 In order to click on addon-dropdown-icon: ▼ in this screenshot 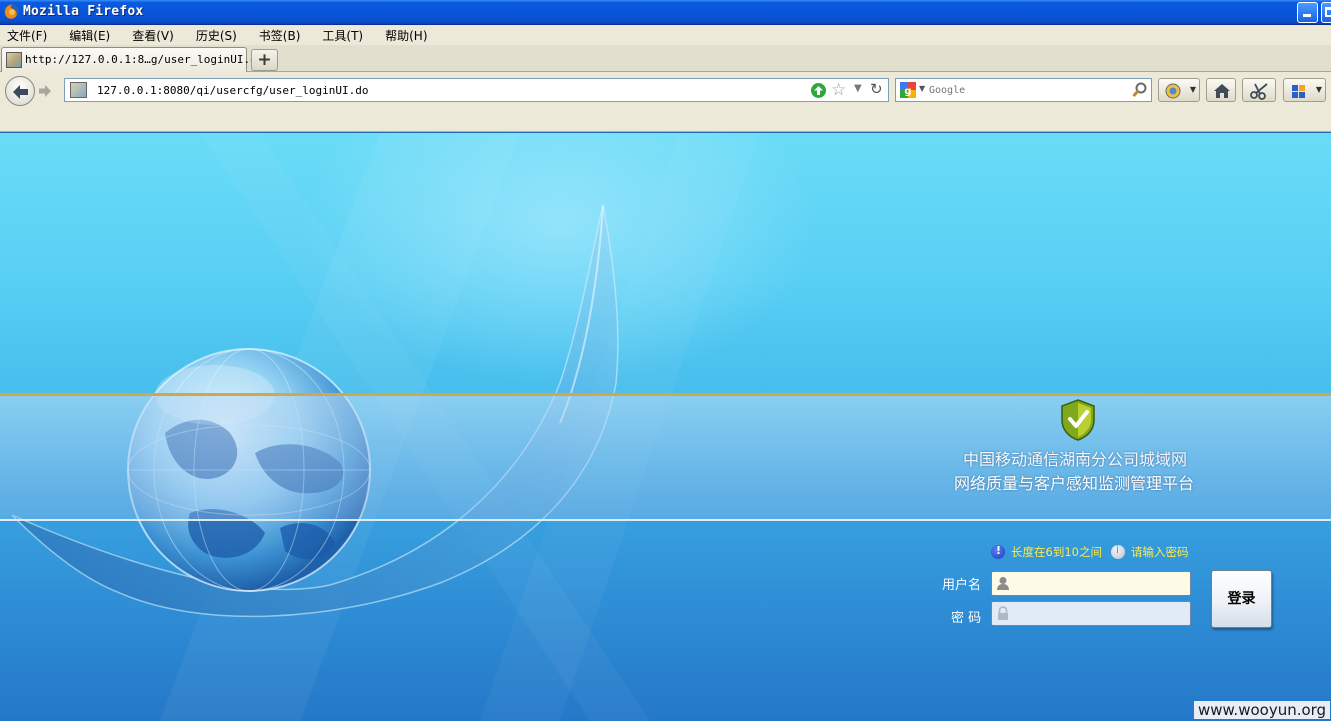, I will do `click(1192, 89)`.